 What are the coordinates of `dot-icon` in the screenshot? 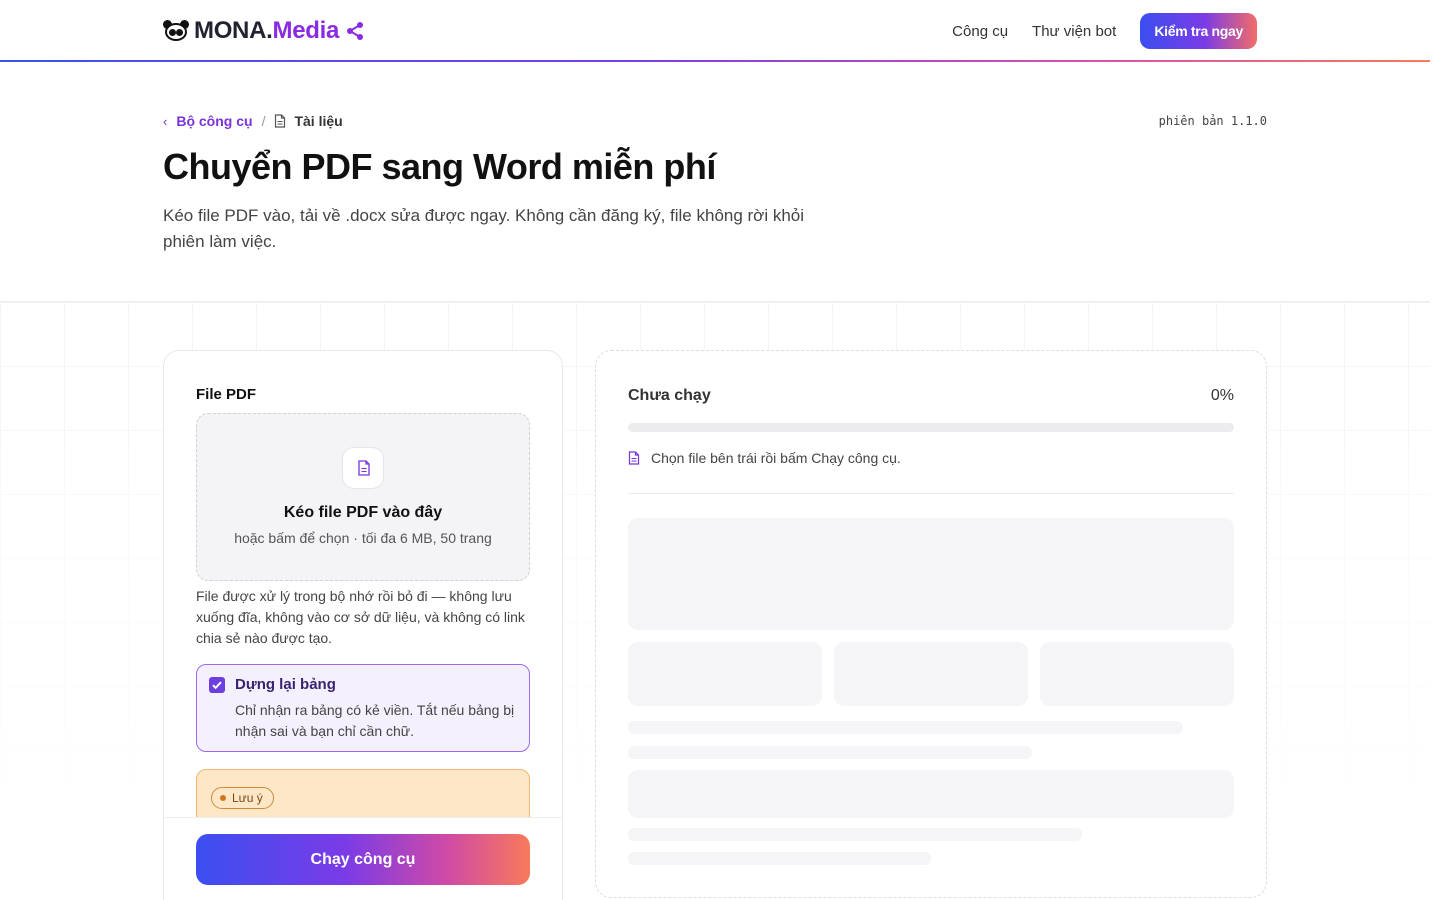 It's located at (223, 798).